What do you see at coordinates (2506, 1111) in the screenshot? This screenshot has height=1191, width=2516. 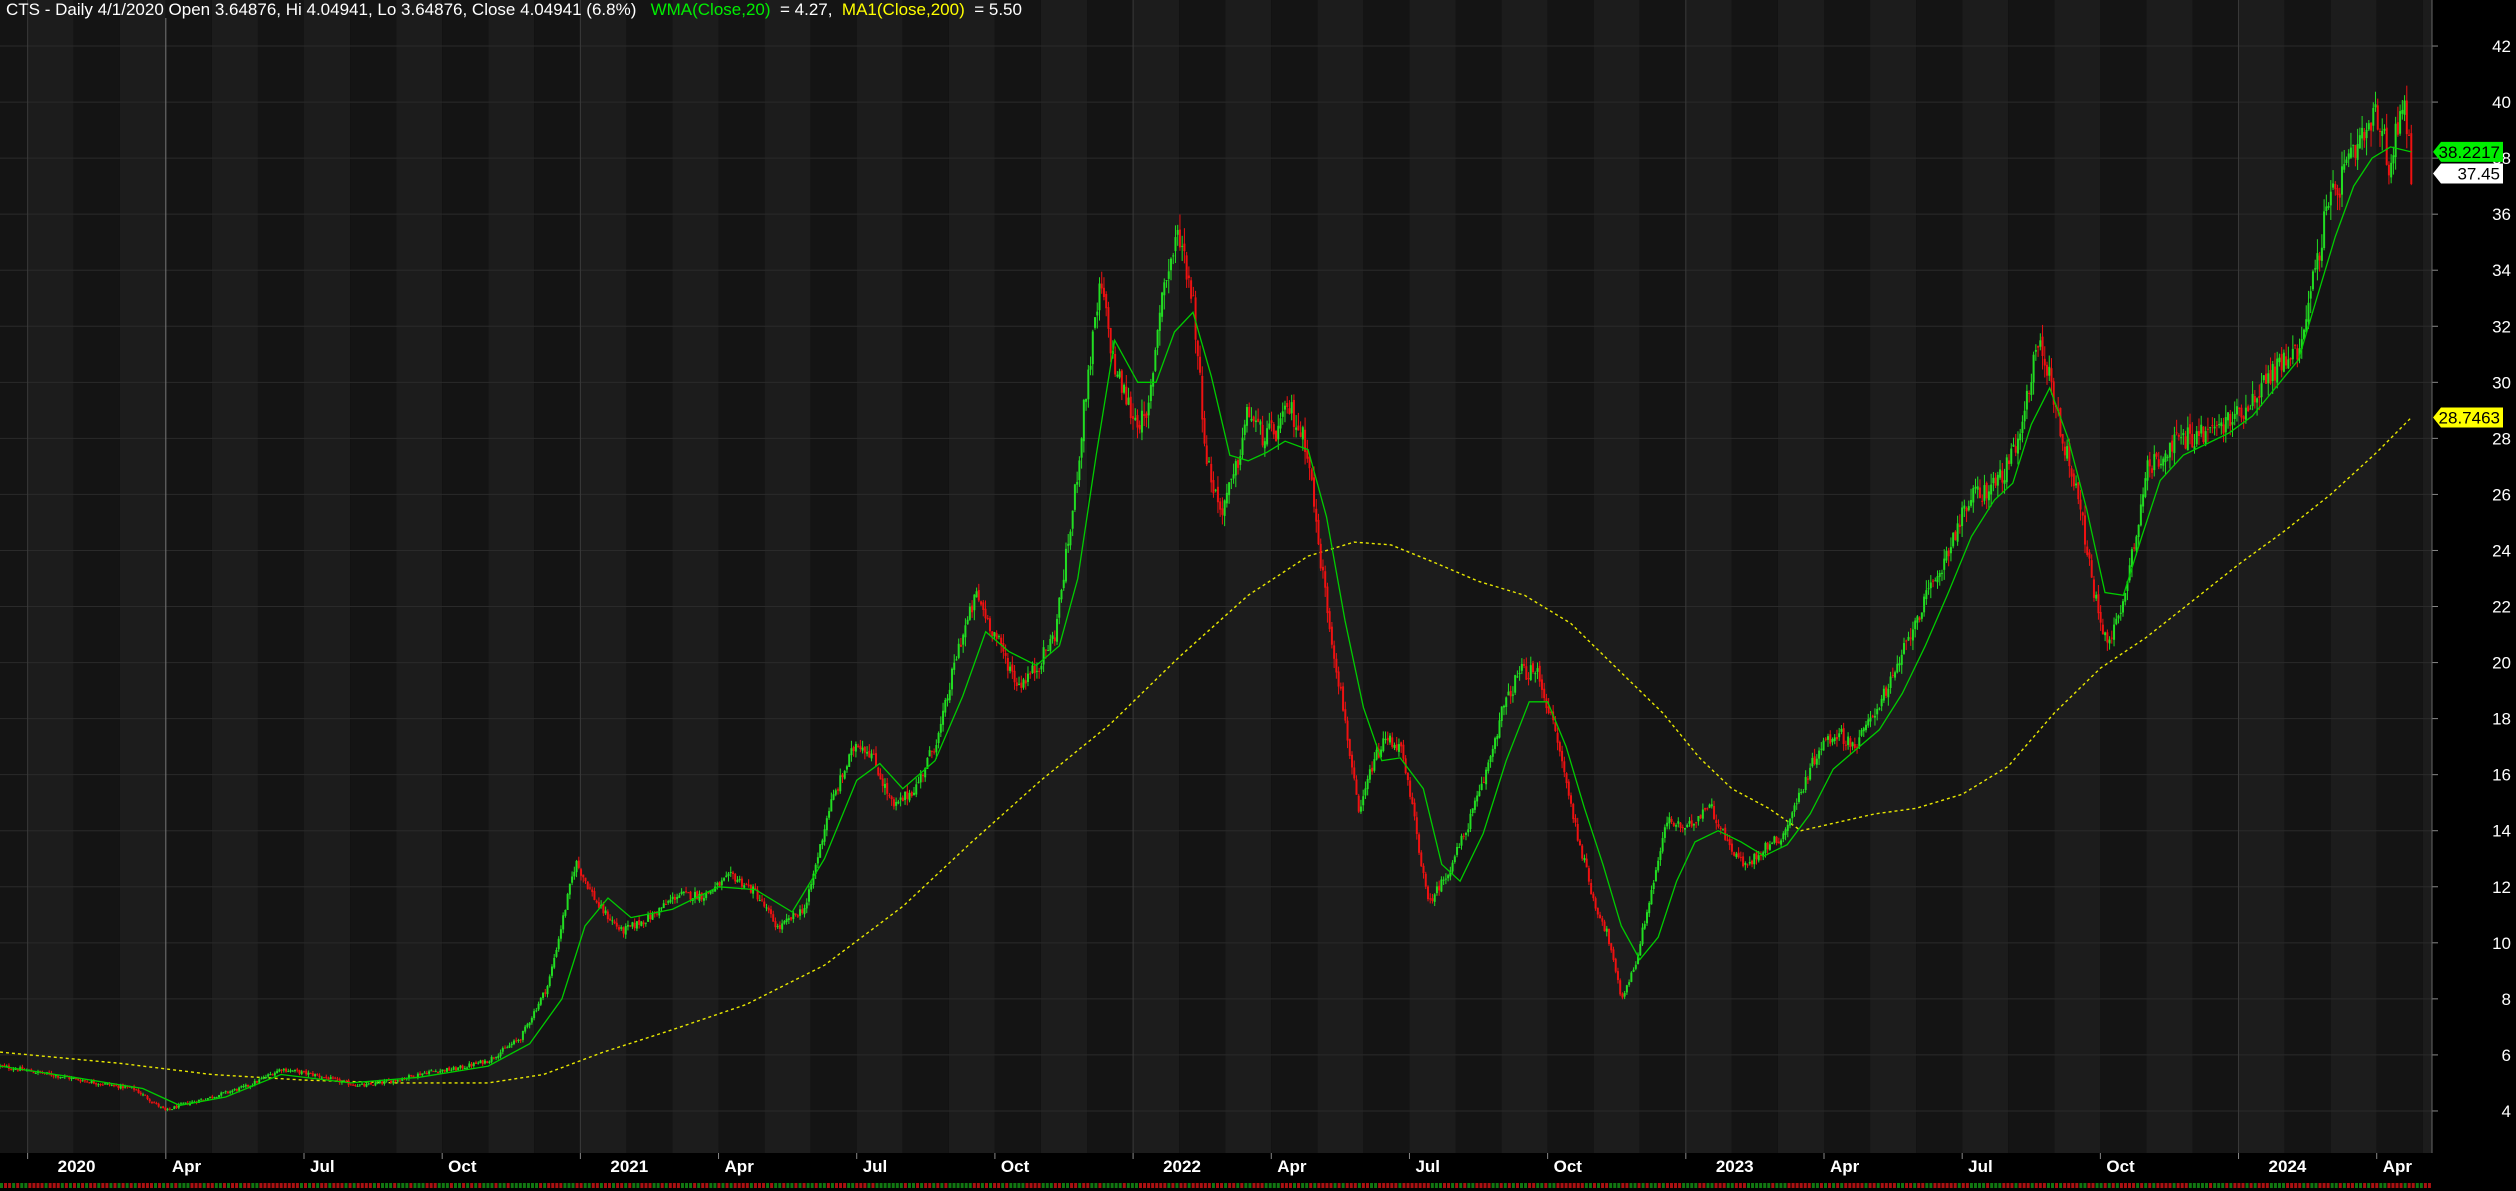 I see `y-tick-label: 4` at bounding box center [2506, 1111].